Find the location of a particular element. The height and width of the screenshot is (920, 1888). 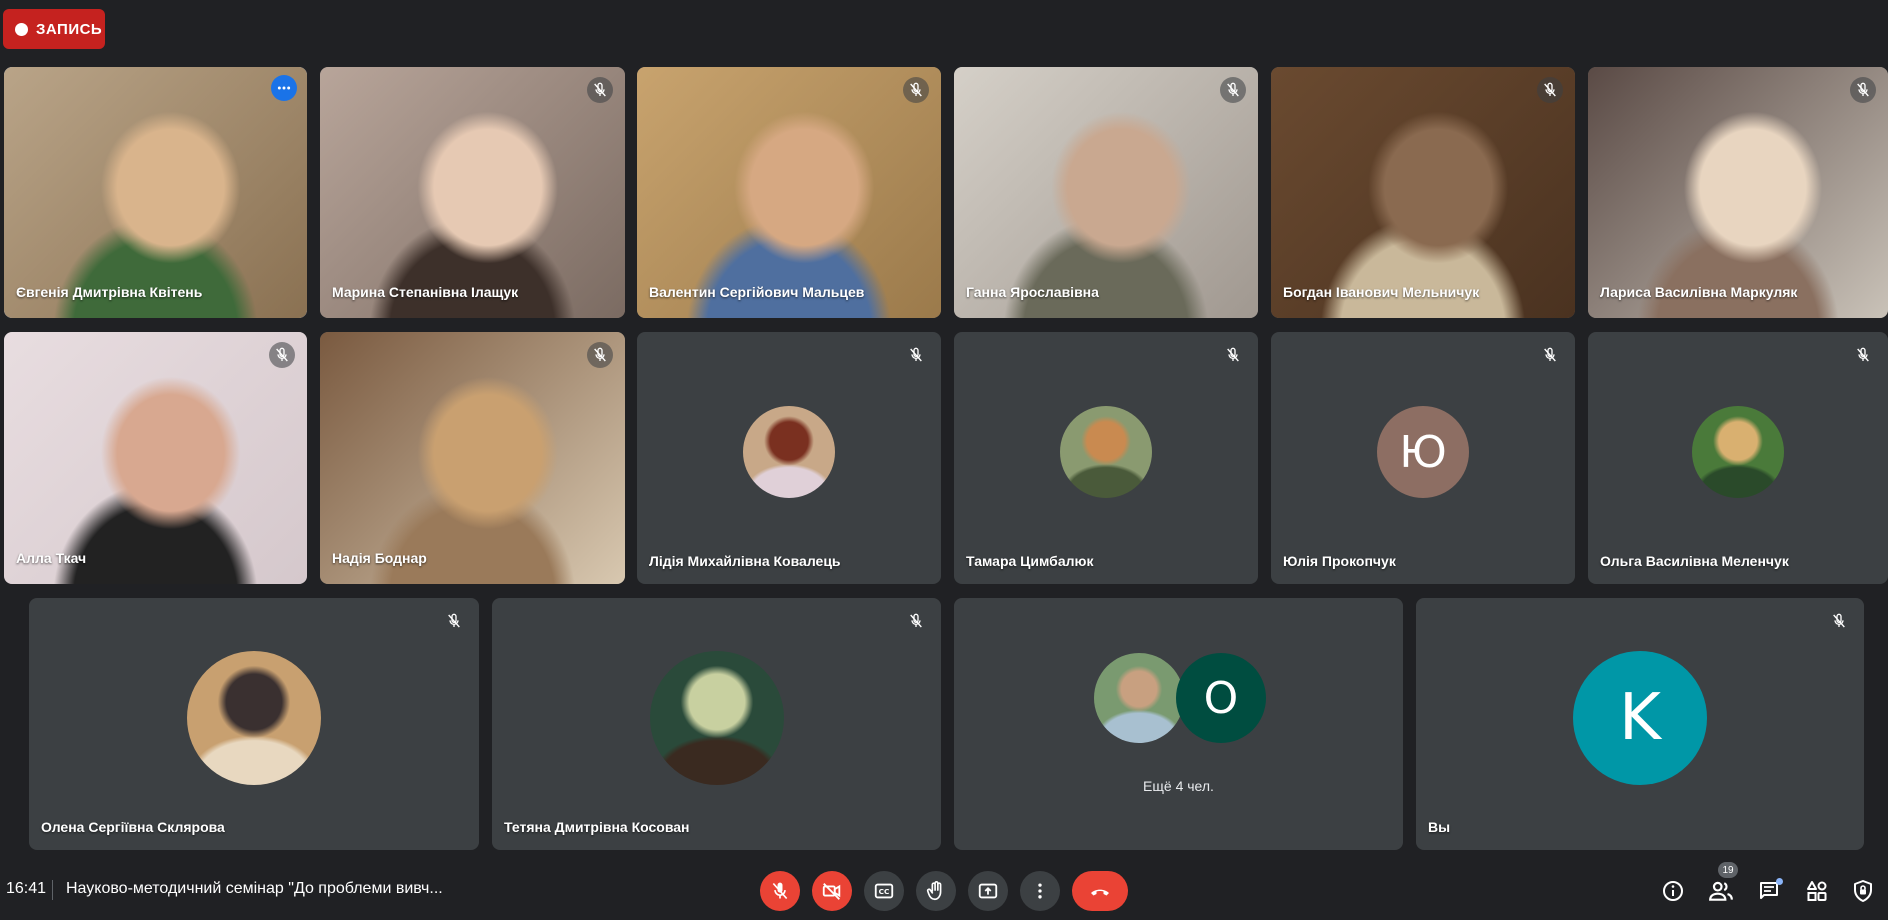

participant-name: Лідія Михайлівна Ковалець is located at coordinates (745, 561).